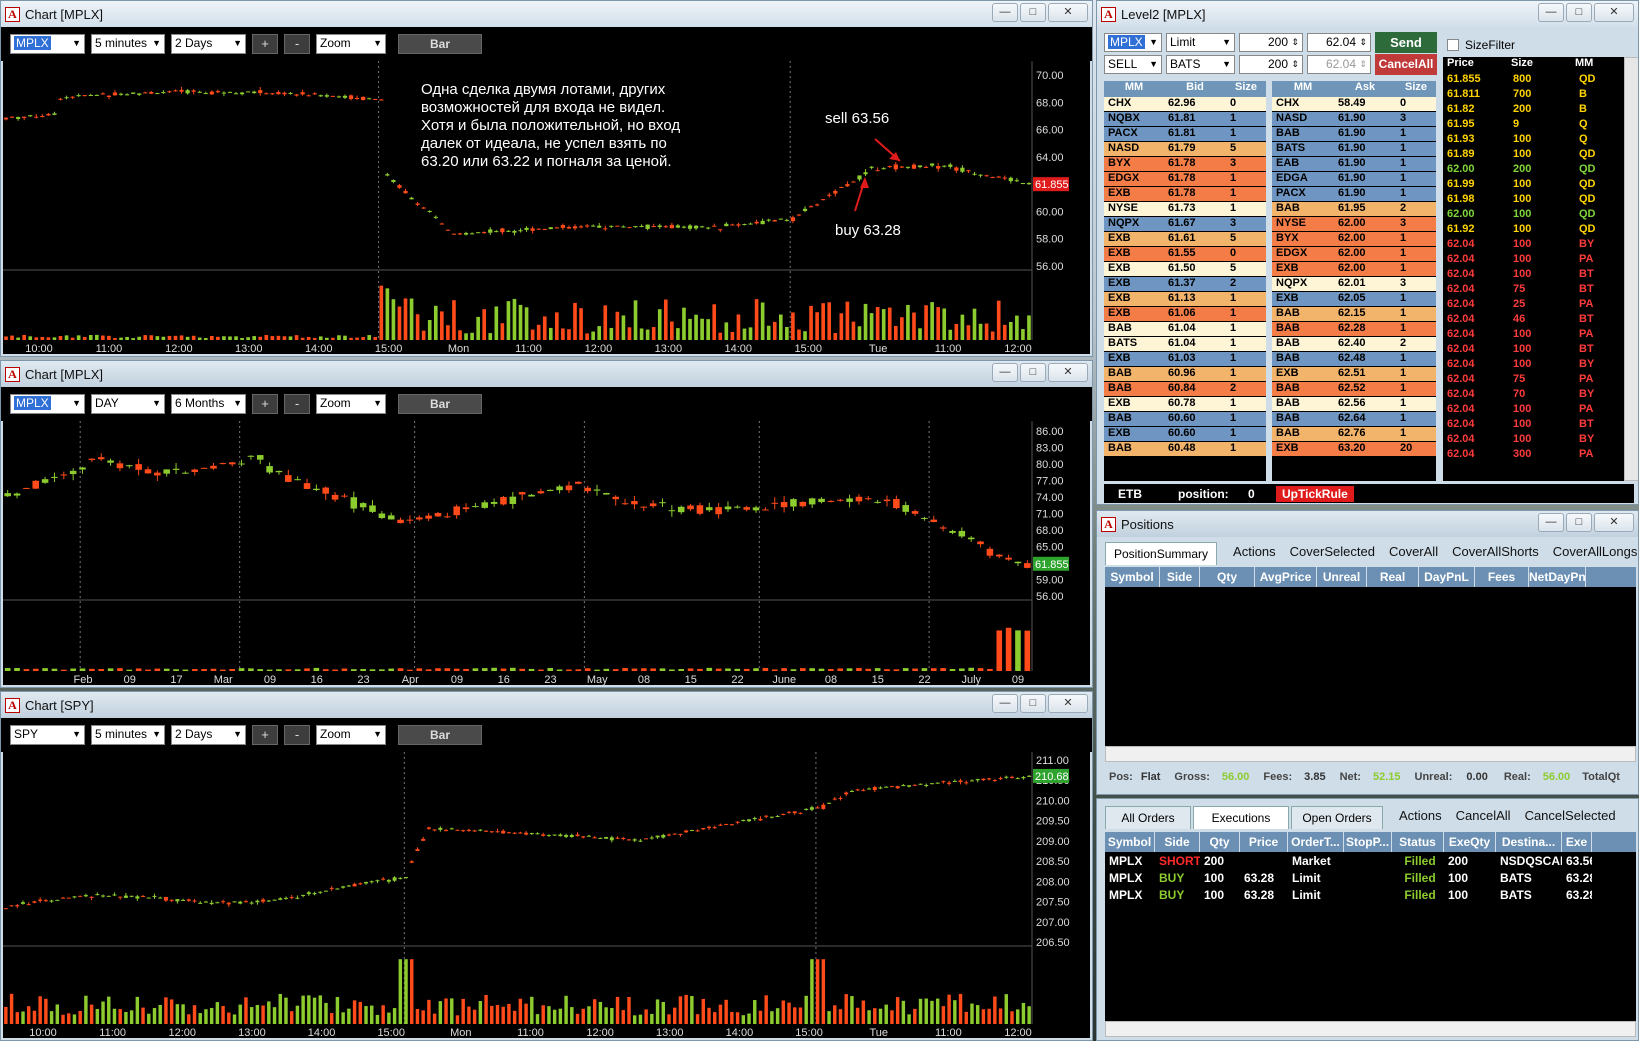 This screenshot has width=1639, height=1041. What do you see at coordinates (47, 735) in the screenshot?
I see `symbol-input: SPY ▼` at bounding box center [47, 735].